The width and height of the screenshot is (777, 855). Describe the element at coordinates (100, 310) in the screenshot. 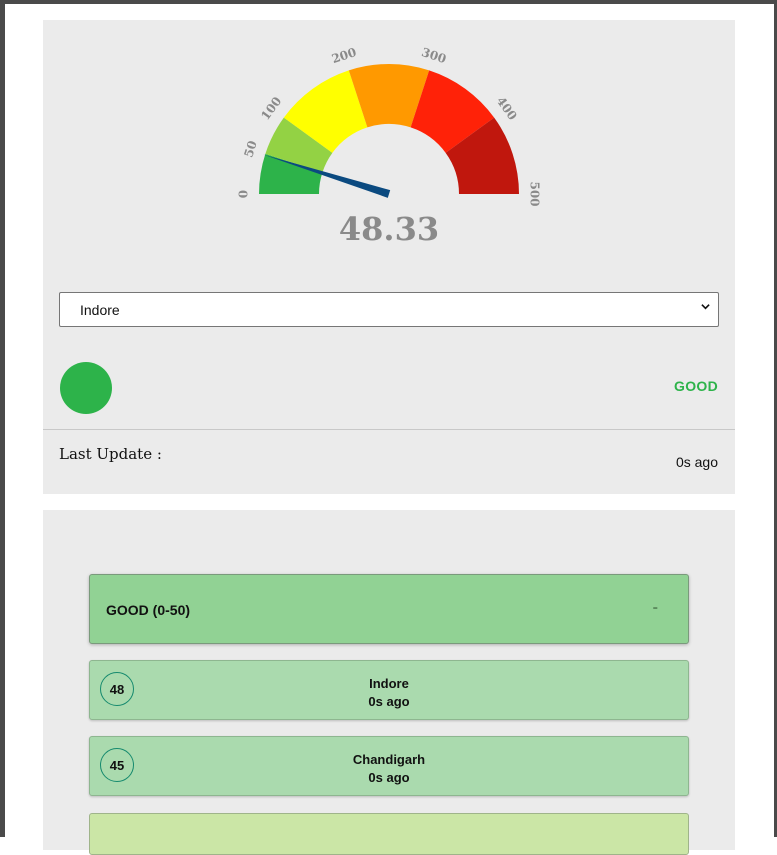

I see `city-select-value: Indore` at that location.